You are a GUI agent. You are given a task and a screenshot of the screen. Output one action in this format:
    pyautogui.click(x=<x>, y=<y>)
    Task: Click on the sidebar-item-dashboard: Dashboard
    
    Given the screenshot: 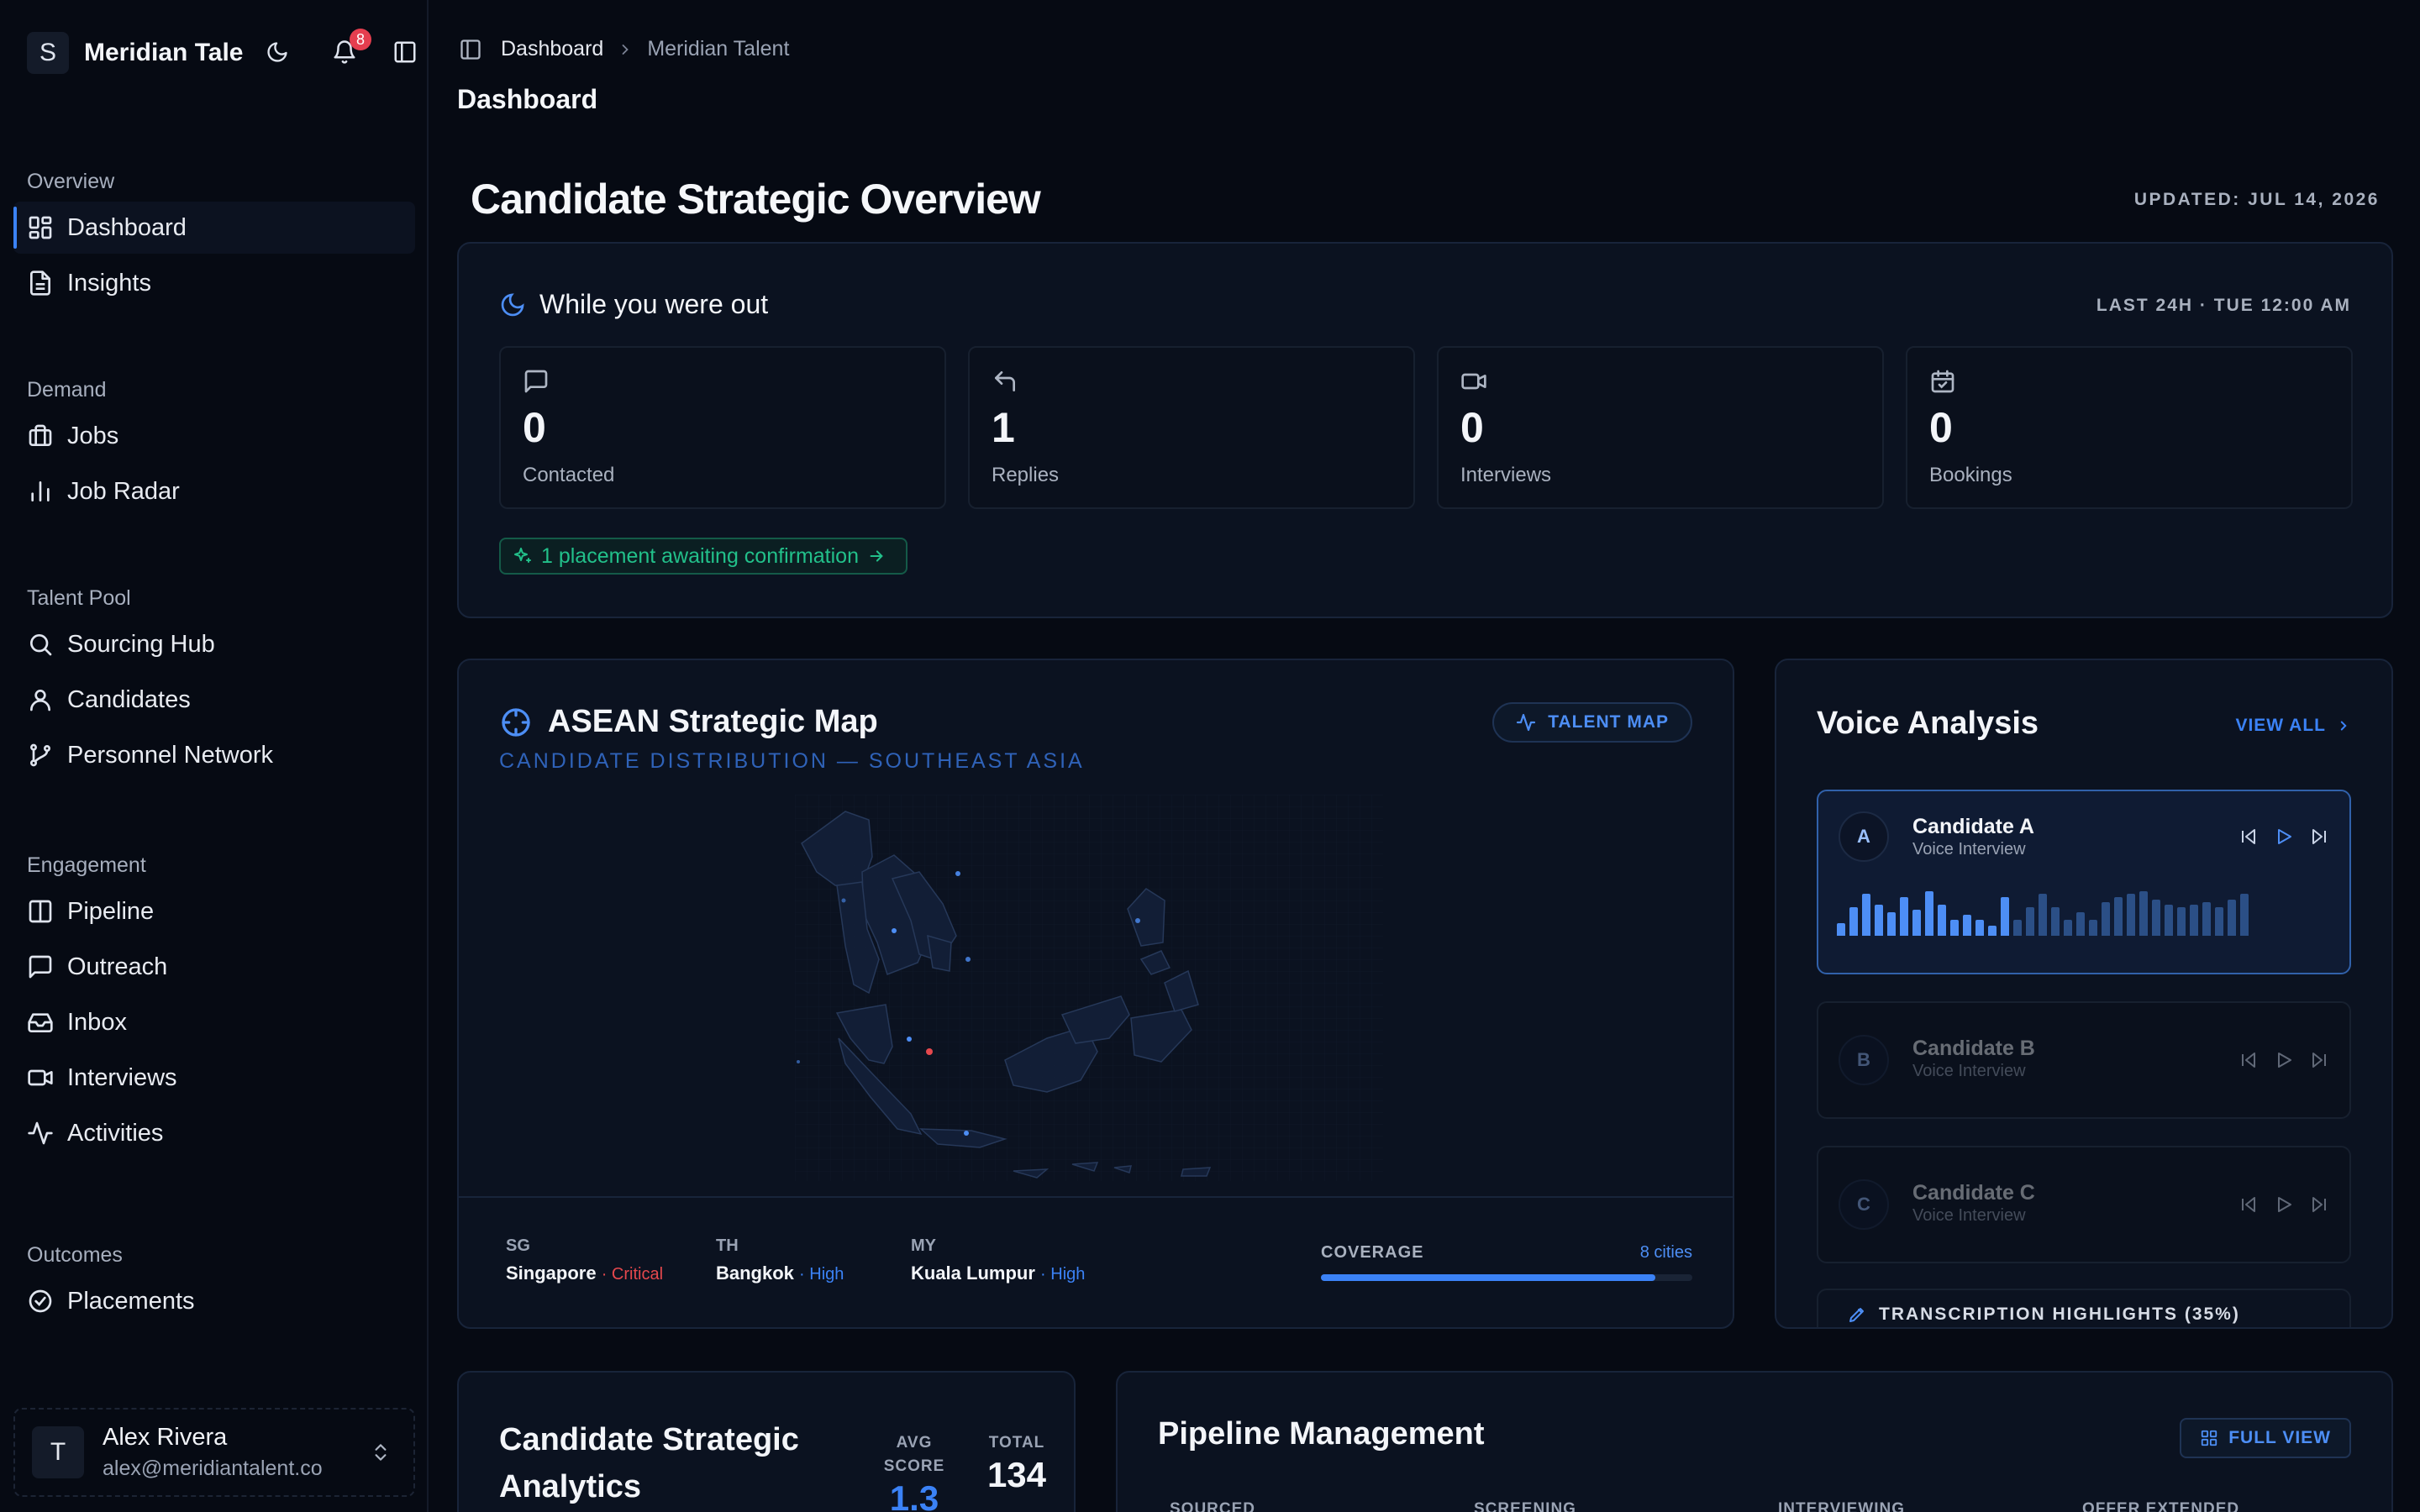 What is the action you would take?
    pyautogui.click(x=214, y=228)
    